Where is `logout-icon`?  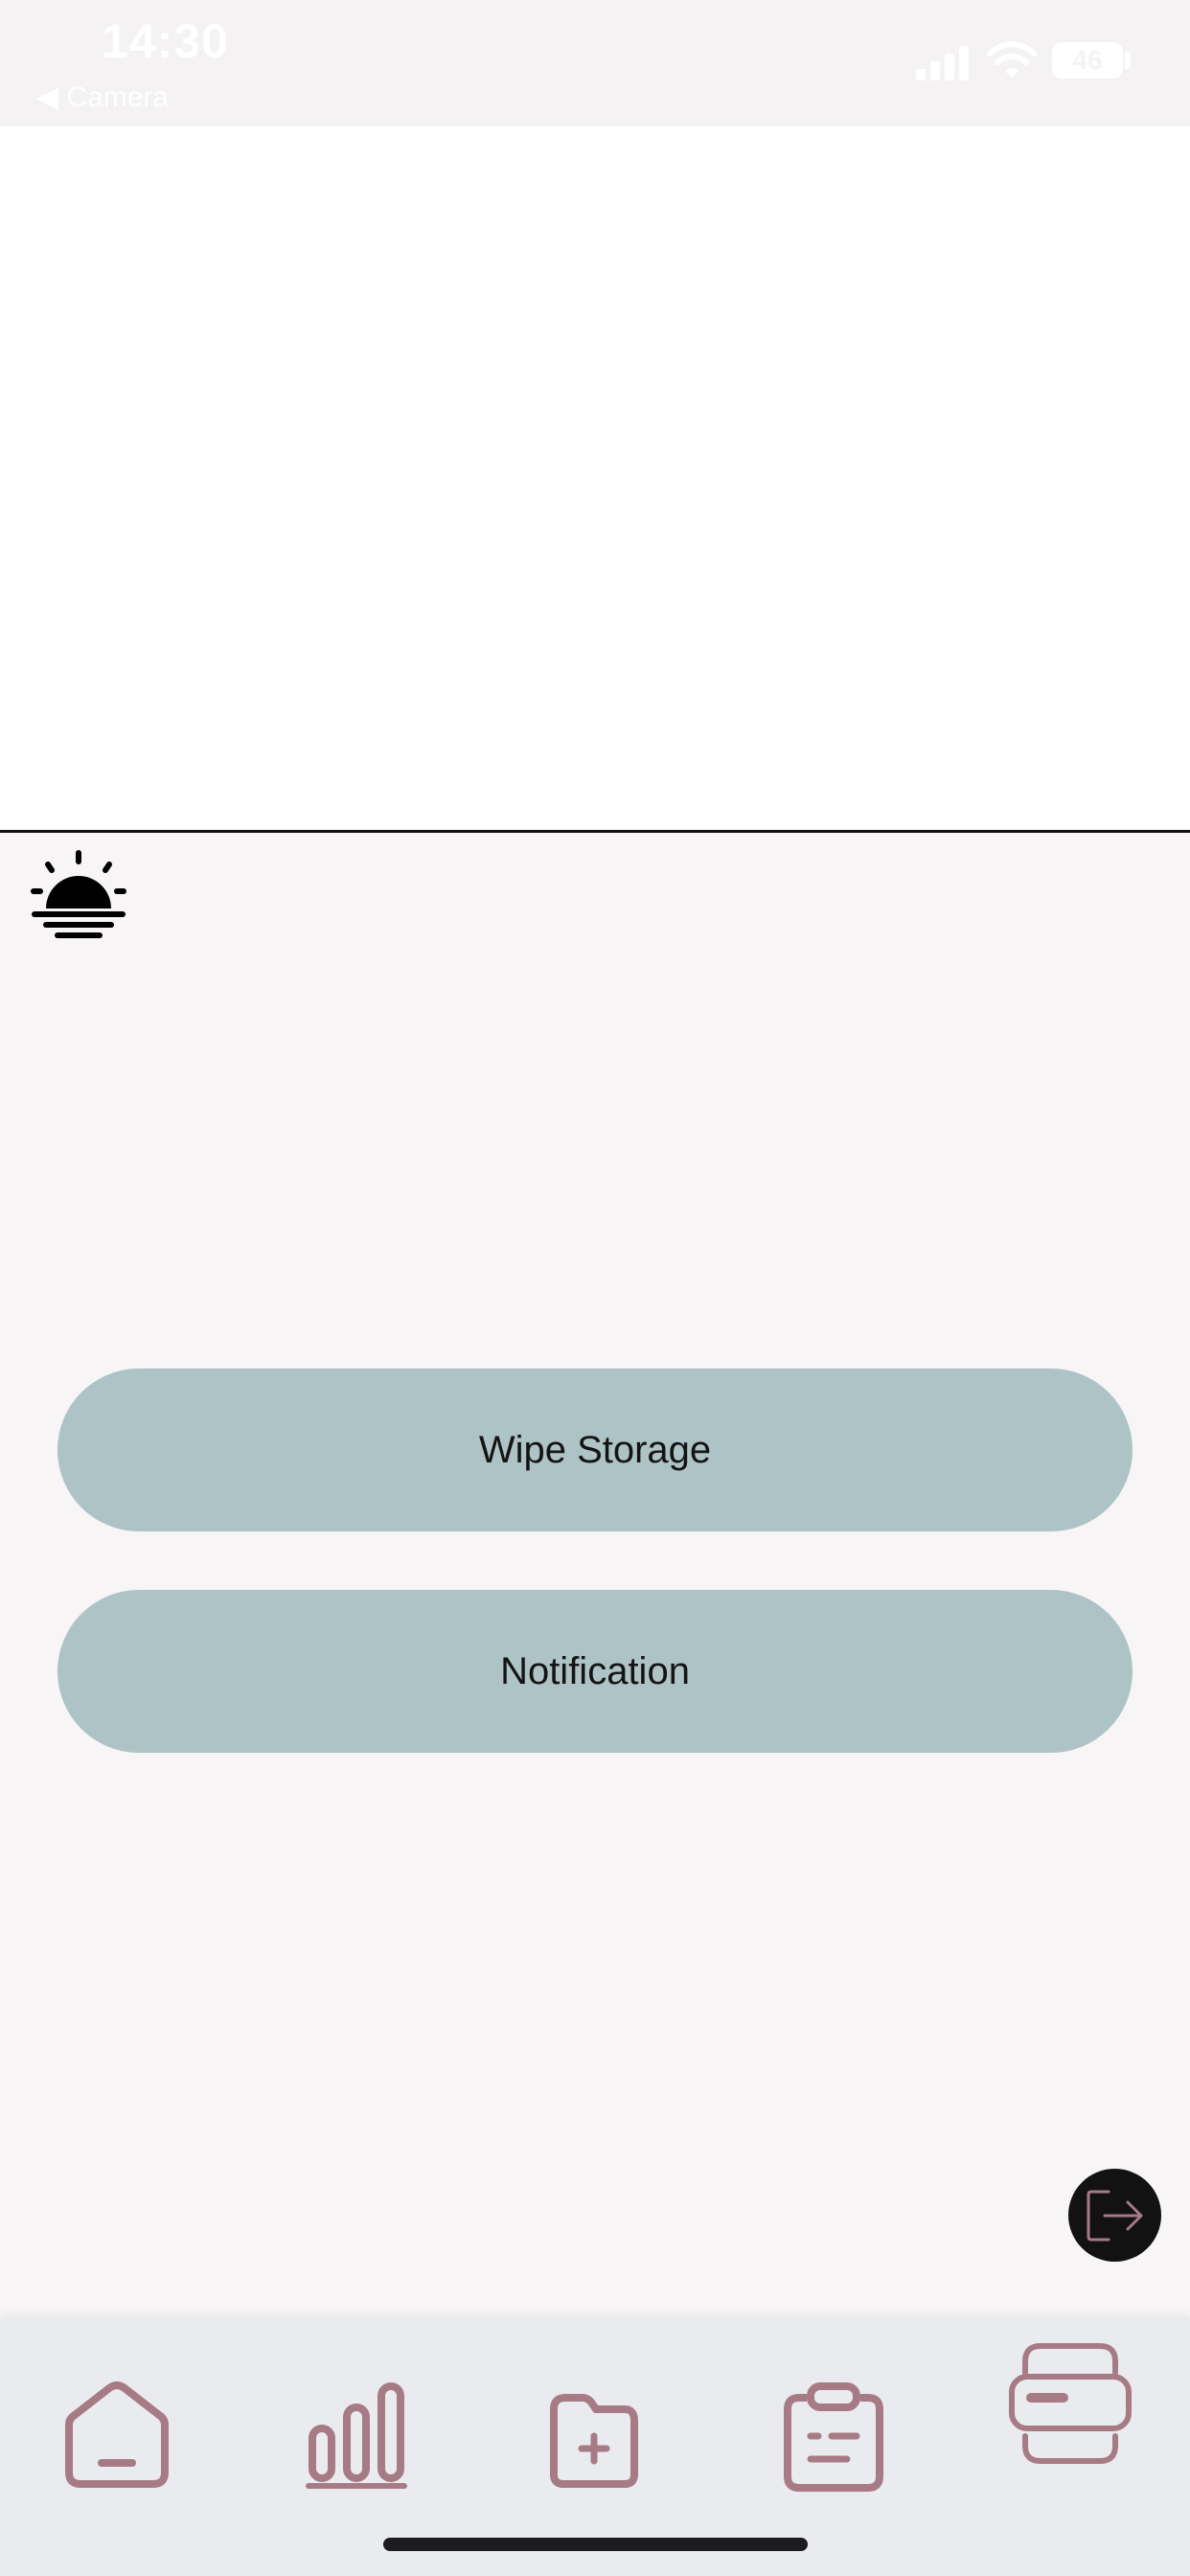
logout-icon is located at coordinates (1115, 2216).